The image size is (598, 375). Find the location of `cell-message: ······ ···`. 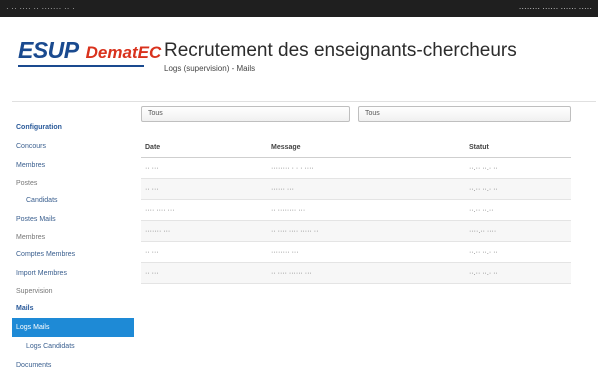

cell-message: ······ ··· is located at coordinates (366, 189).